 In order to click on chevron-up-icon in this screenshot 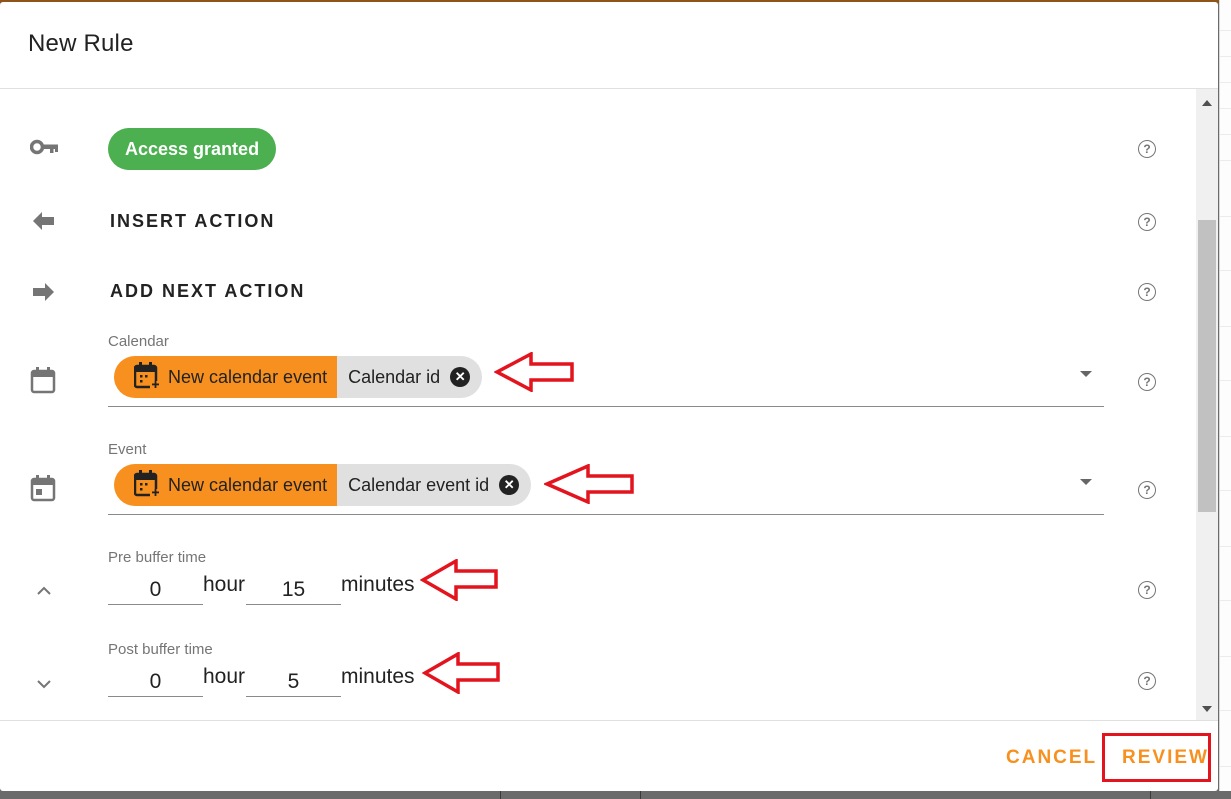, I will do `click(44, 592)`.